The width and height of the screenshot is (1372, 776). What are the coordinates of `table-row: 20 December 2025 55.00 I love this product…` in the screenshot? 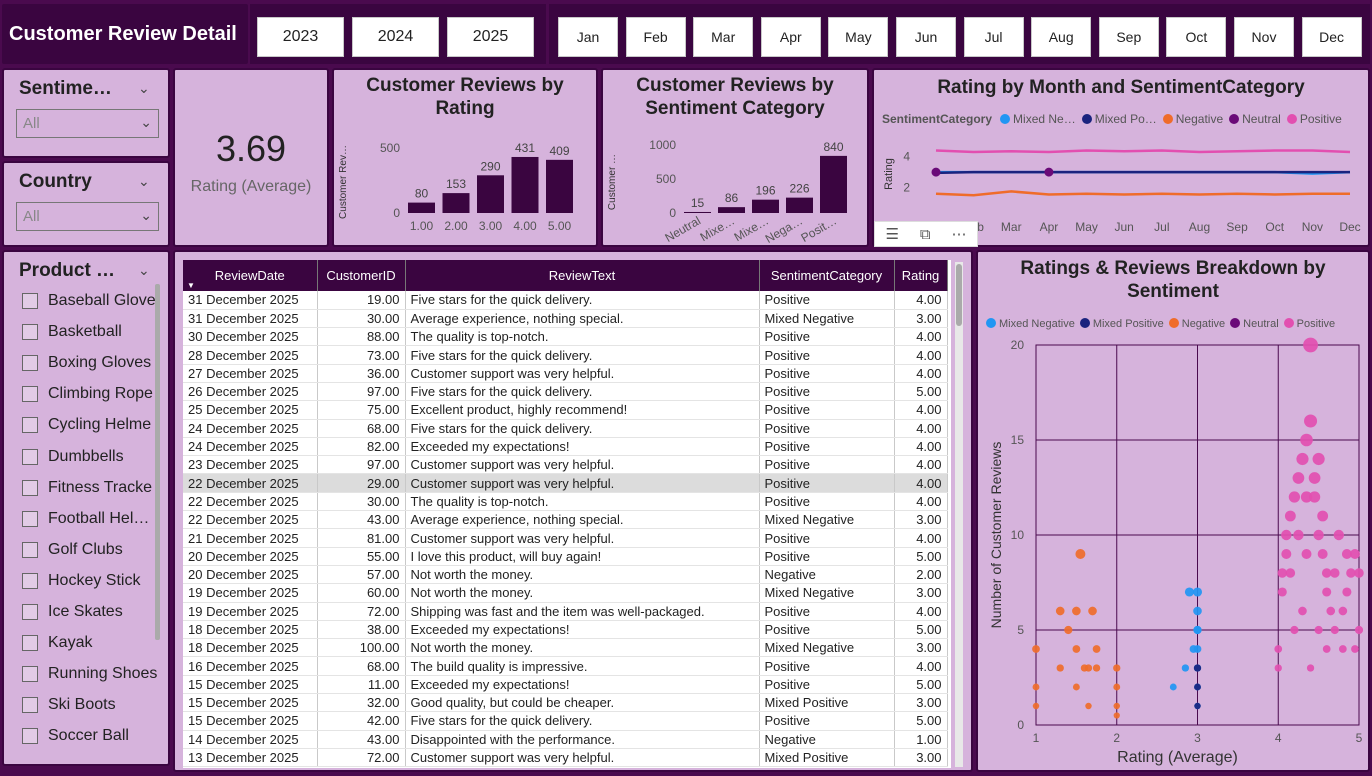 It's located at (565, 556).